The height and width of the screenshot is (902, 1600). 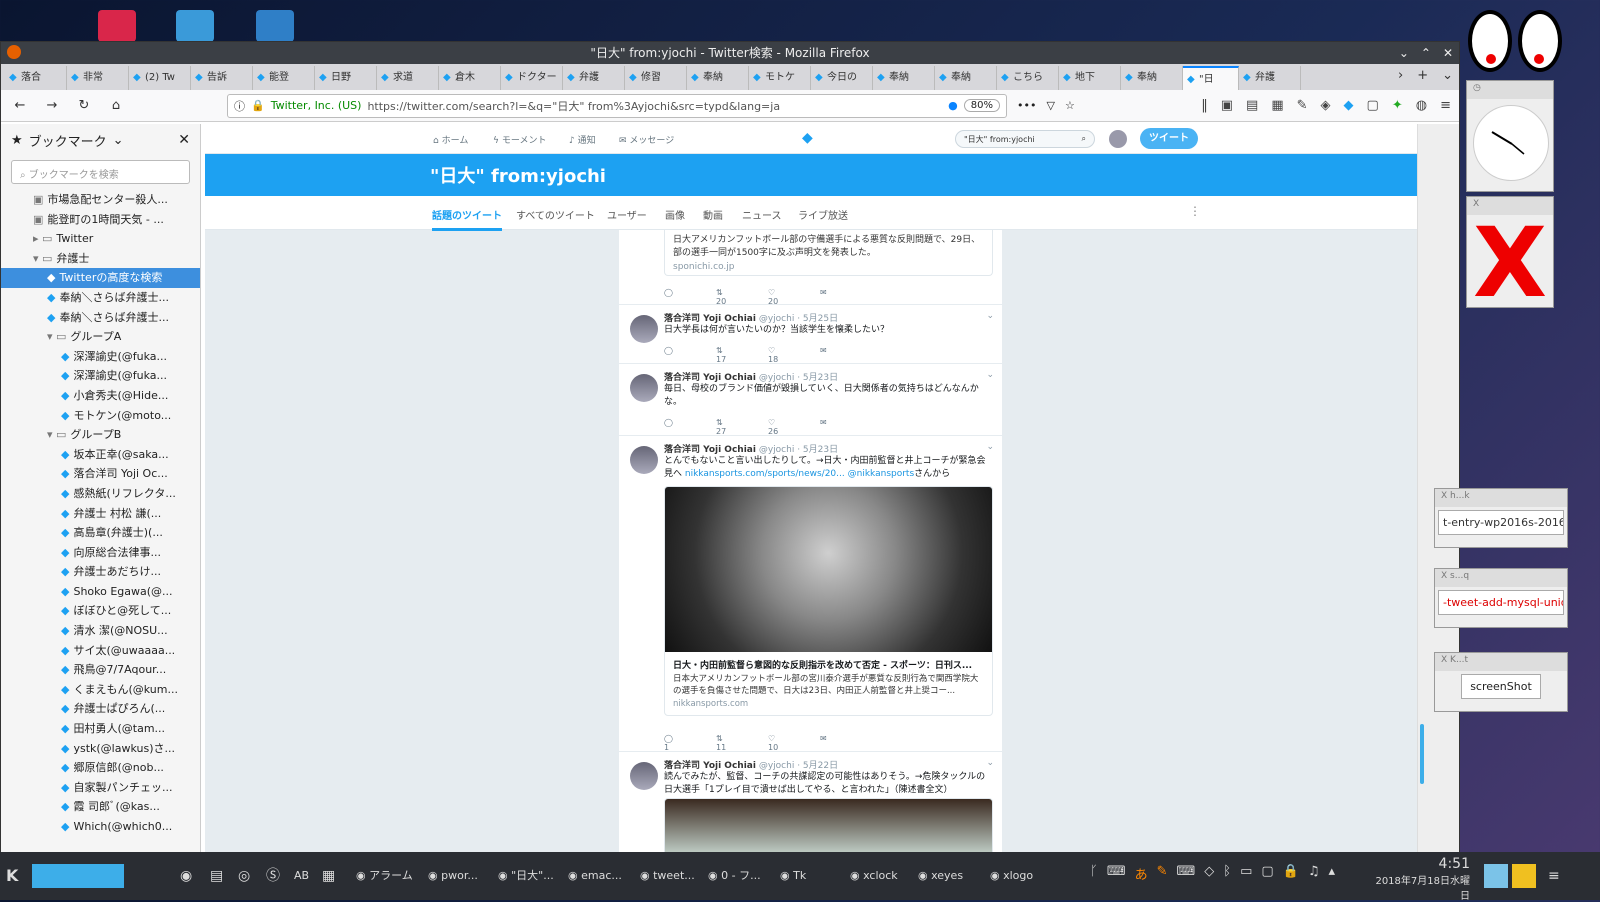 I want to click on browser-tab: ◆ 修習, so click(x=656, y=78).